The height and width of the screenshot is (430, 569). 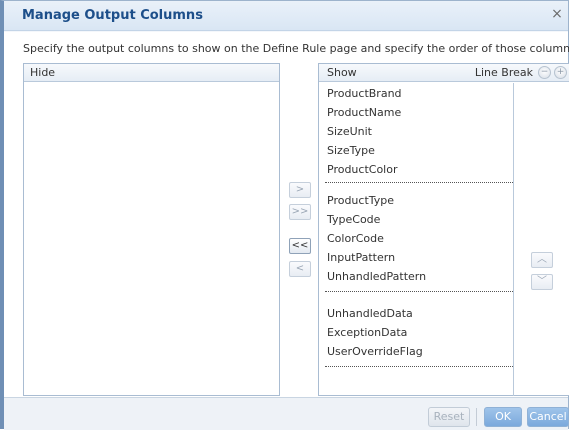 What do you see at coordinates (300, 212) in the screenshot?
I see `move-all-right-button: >>` at bounding box center [300, 212].